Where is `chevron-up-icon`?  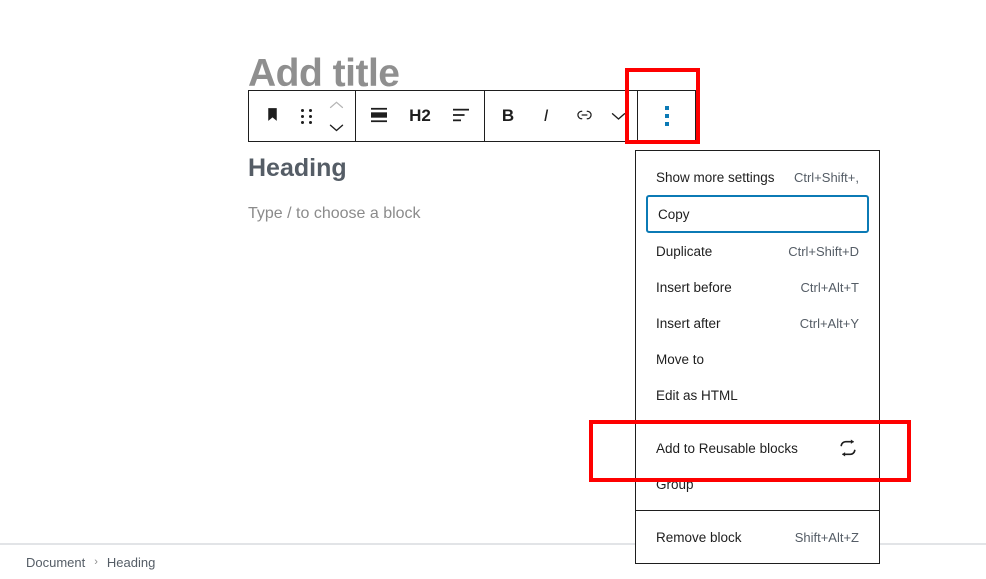
chevron-up-icon is located at coordinates (336, 104).